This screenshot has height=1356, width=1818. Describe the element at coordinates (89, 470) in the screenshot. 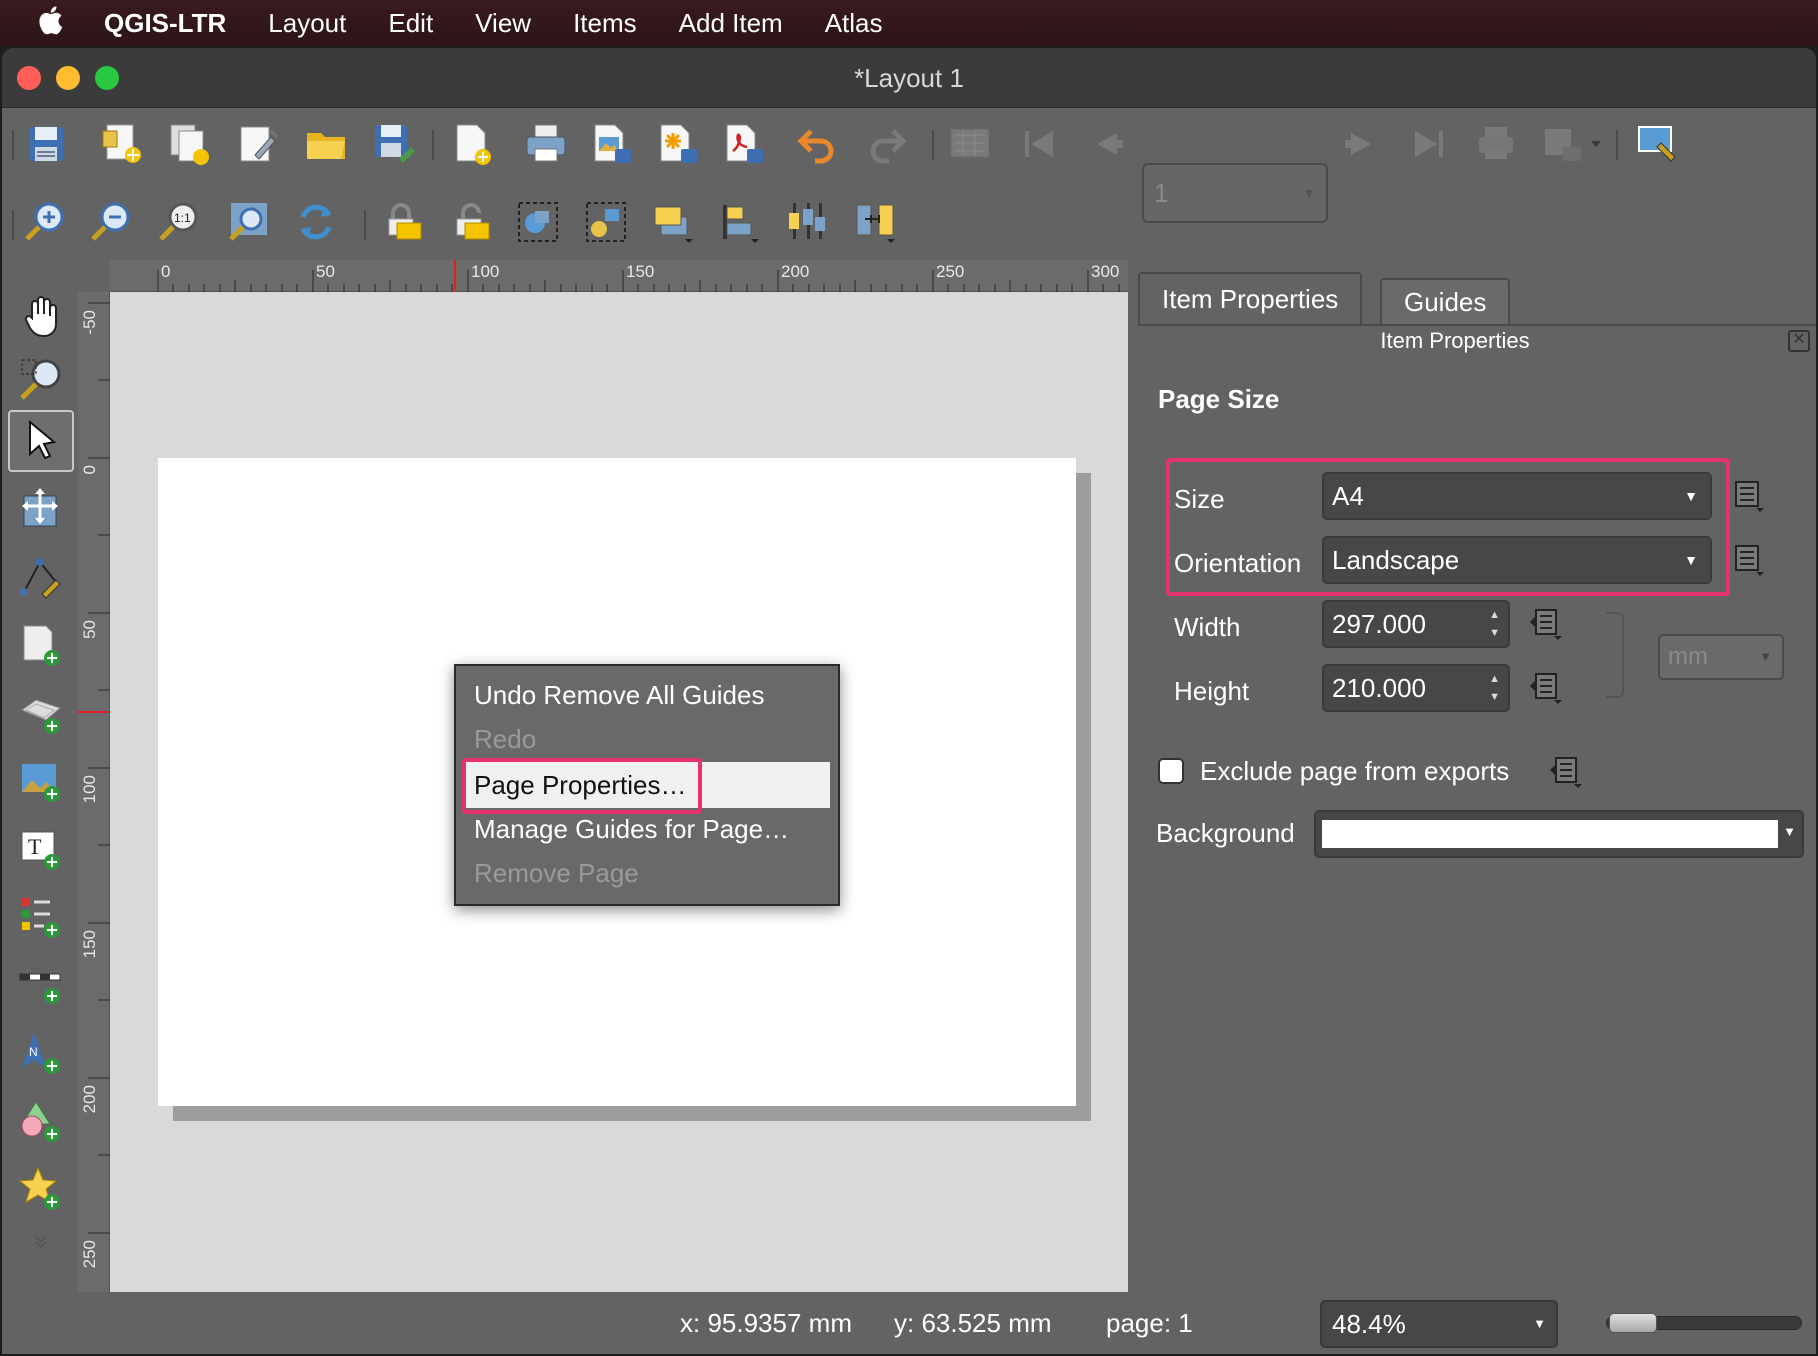

I see `ruler-v-label: 0` at that location.